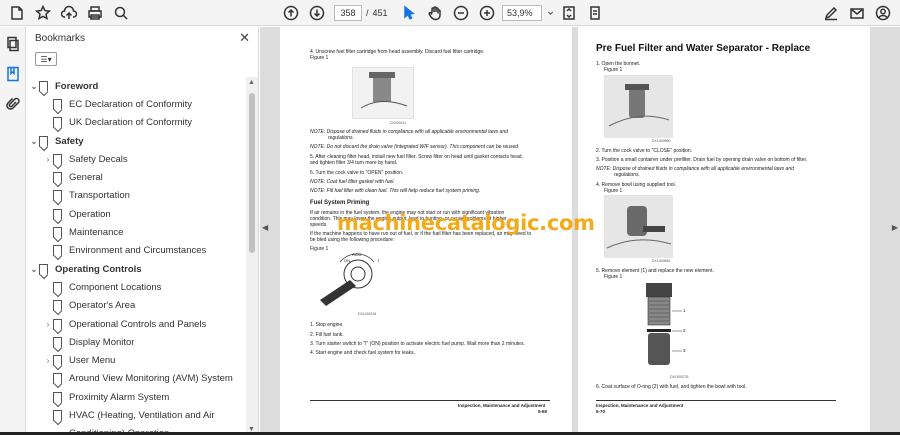 The width and height of the screenshot is (900, 435). What do you see at coordinates (398, 123) in the screenshot?
I see `image-code: DX000111` at bounding box center [398, 123].